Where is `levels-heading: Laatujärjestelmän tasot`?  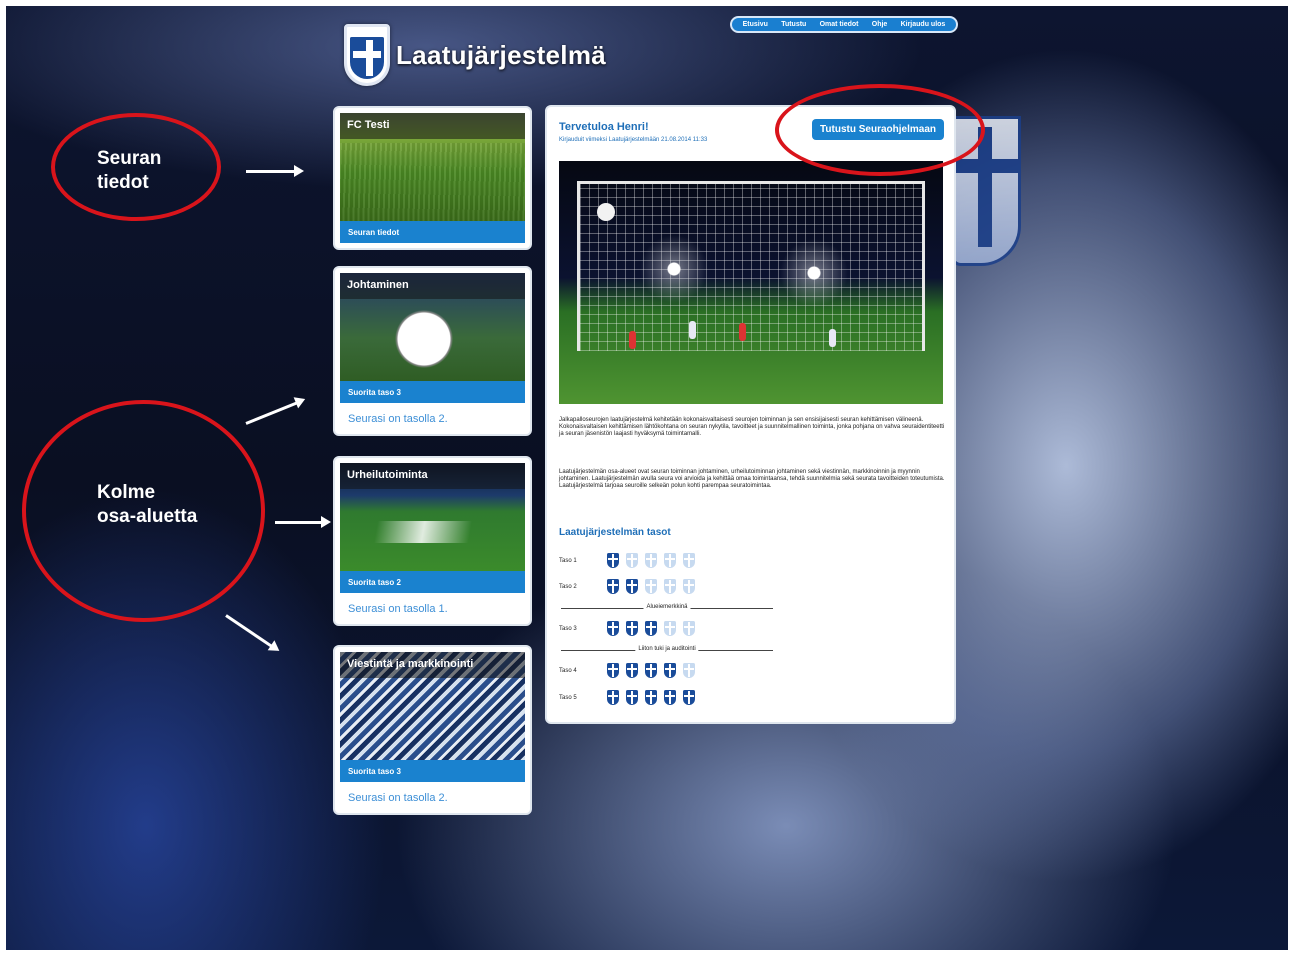
levels-heading: Laatujärjestelmän tasot is located at coordinates (615, 532).